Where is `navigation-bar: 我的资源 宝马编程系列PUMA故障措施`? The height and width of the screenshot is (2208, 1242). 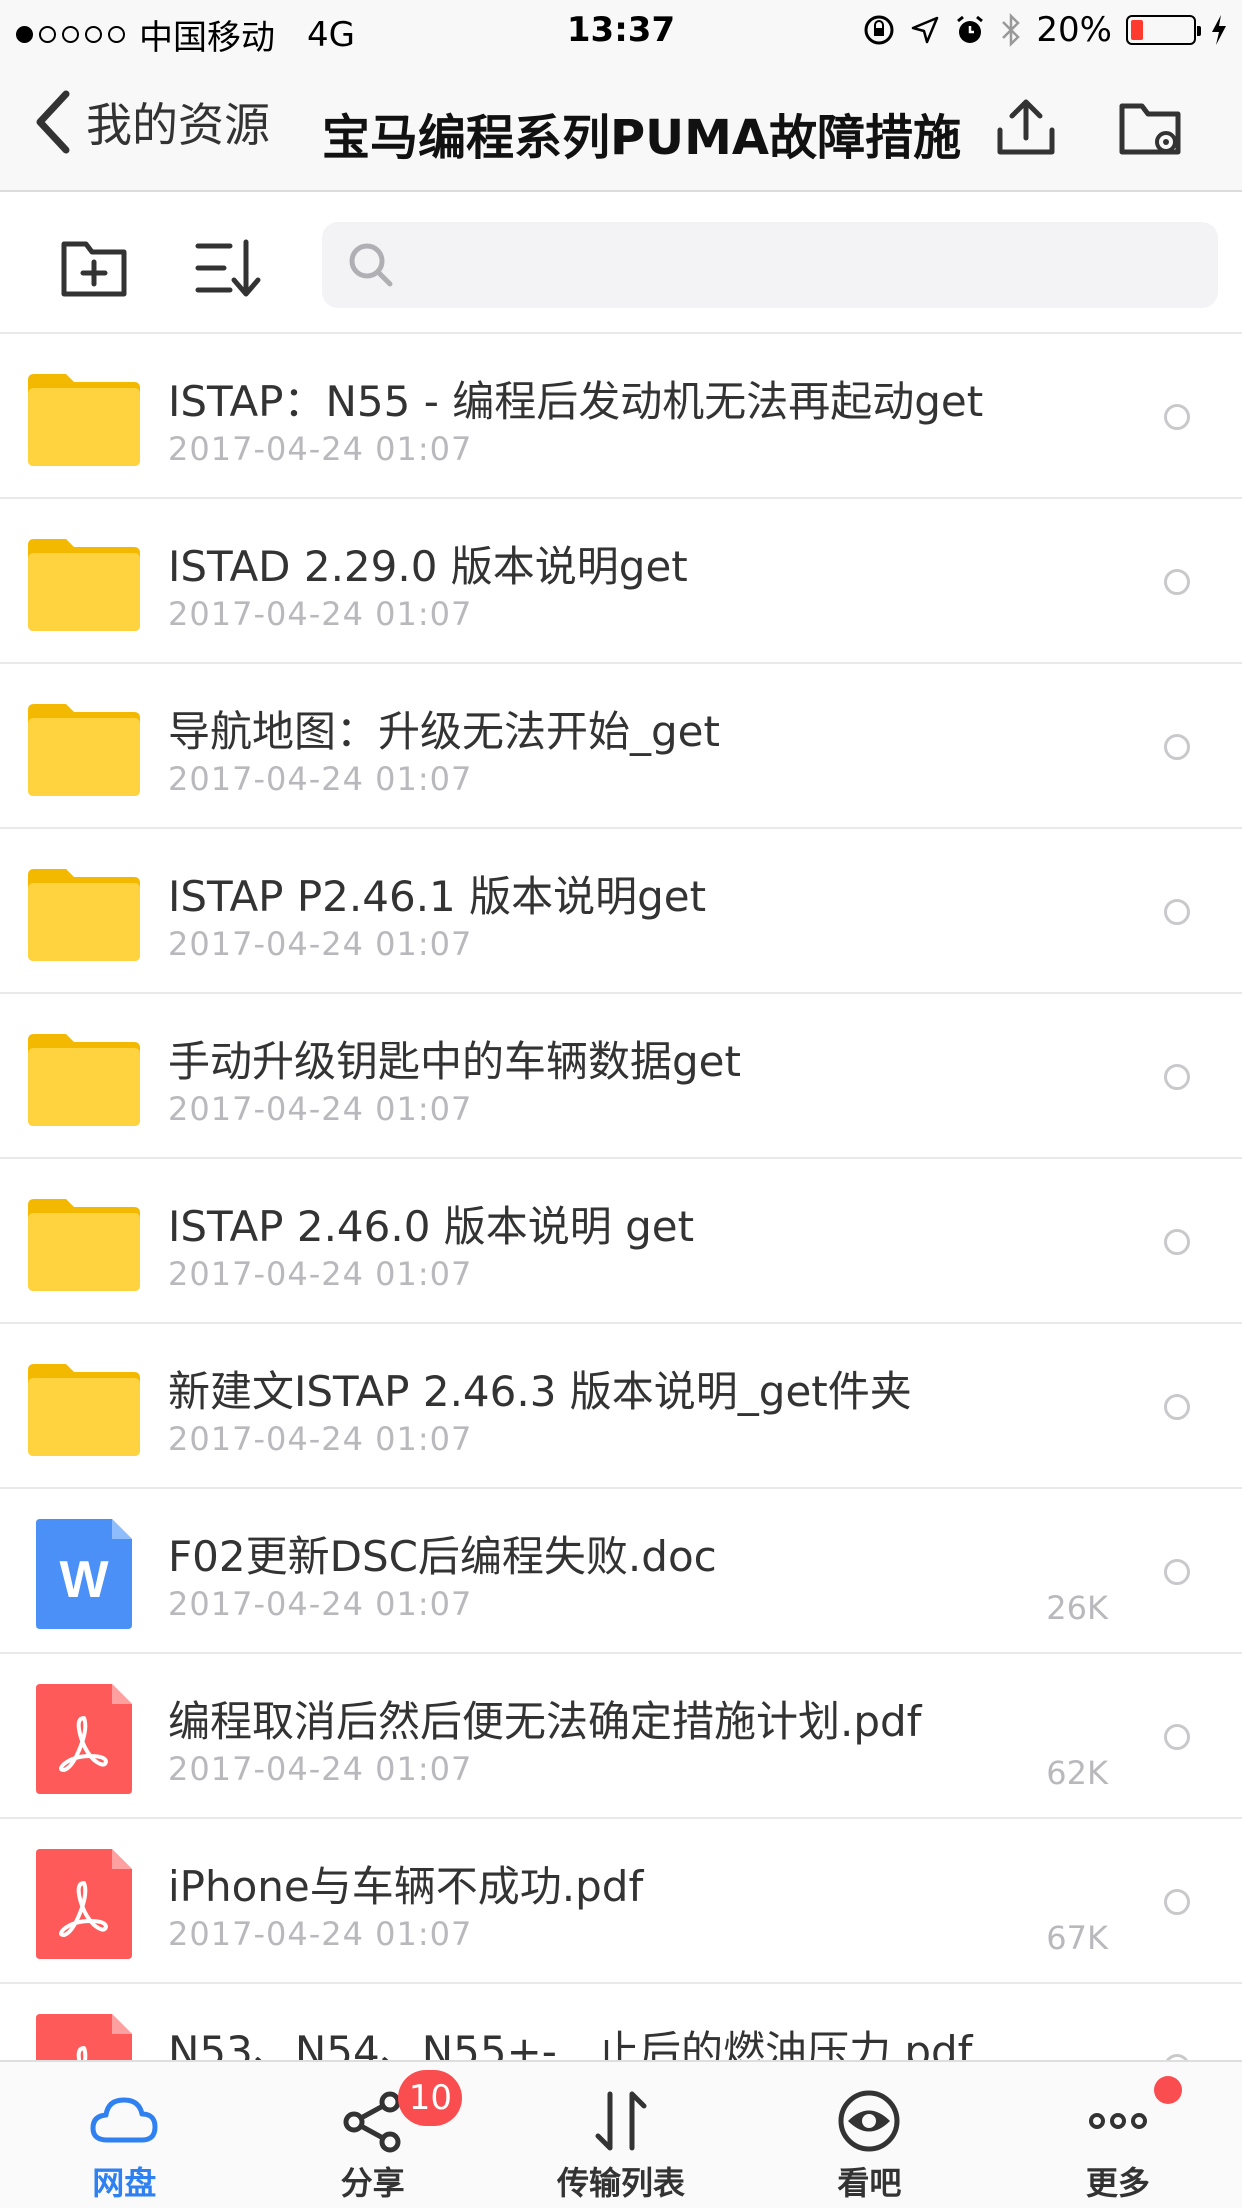
navigation-bar: 我的资源 宝马编程系列PUMA故障措施 is located at coordinates (621, 127).